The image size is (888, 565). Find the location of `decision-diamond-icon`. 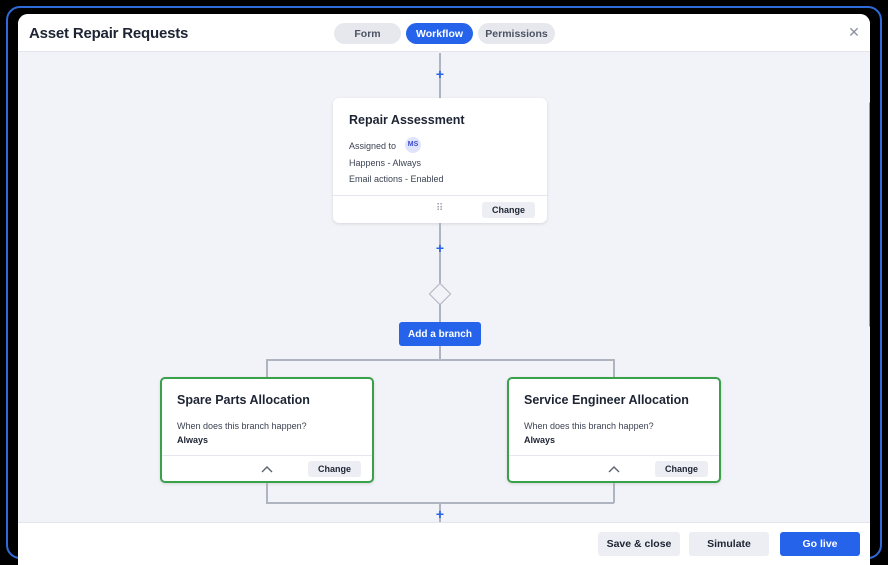

decision-diamond-icon is located at coordinates (440, 294).